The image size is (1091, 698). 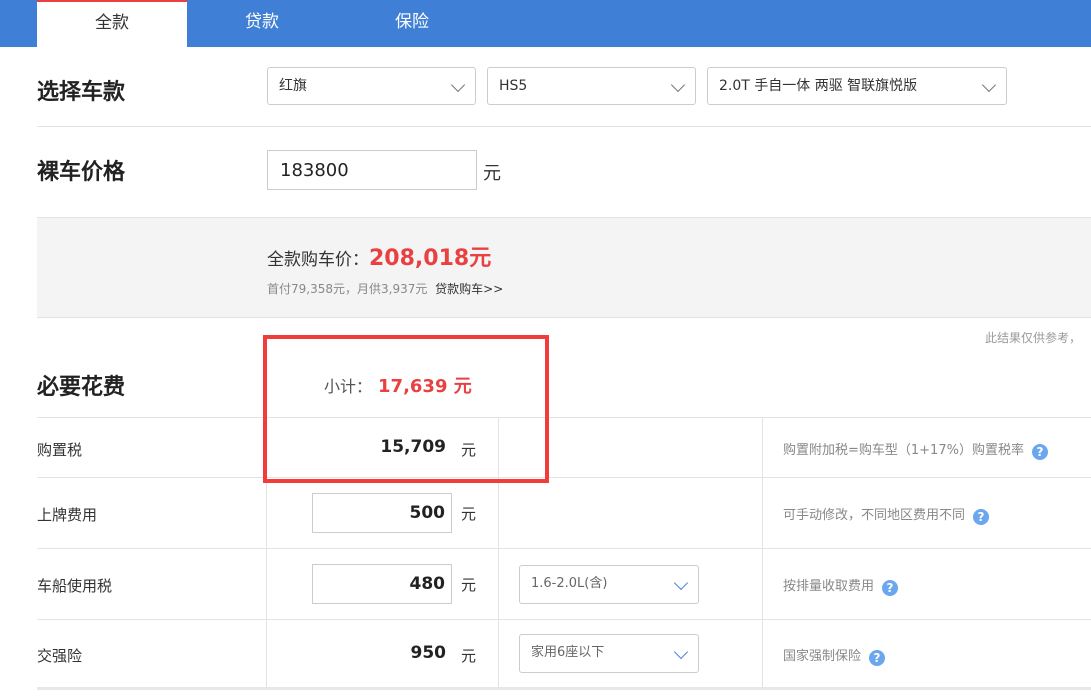 I want to click on displacement-select-value: 1.6-2.0L(含), so click(x=569, y=583).